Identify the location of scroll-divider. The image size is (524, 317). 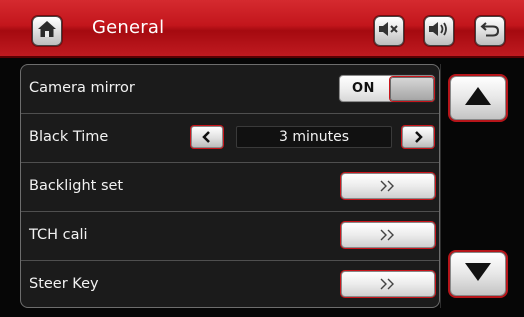
(440, 186).